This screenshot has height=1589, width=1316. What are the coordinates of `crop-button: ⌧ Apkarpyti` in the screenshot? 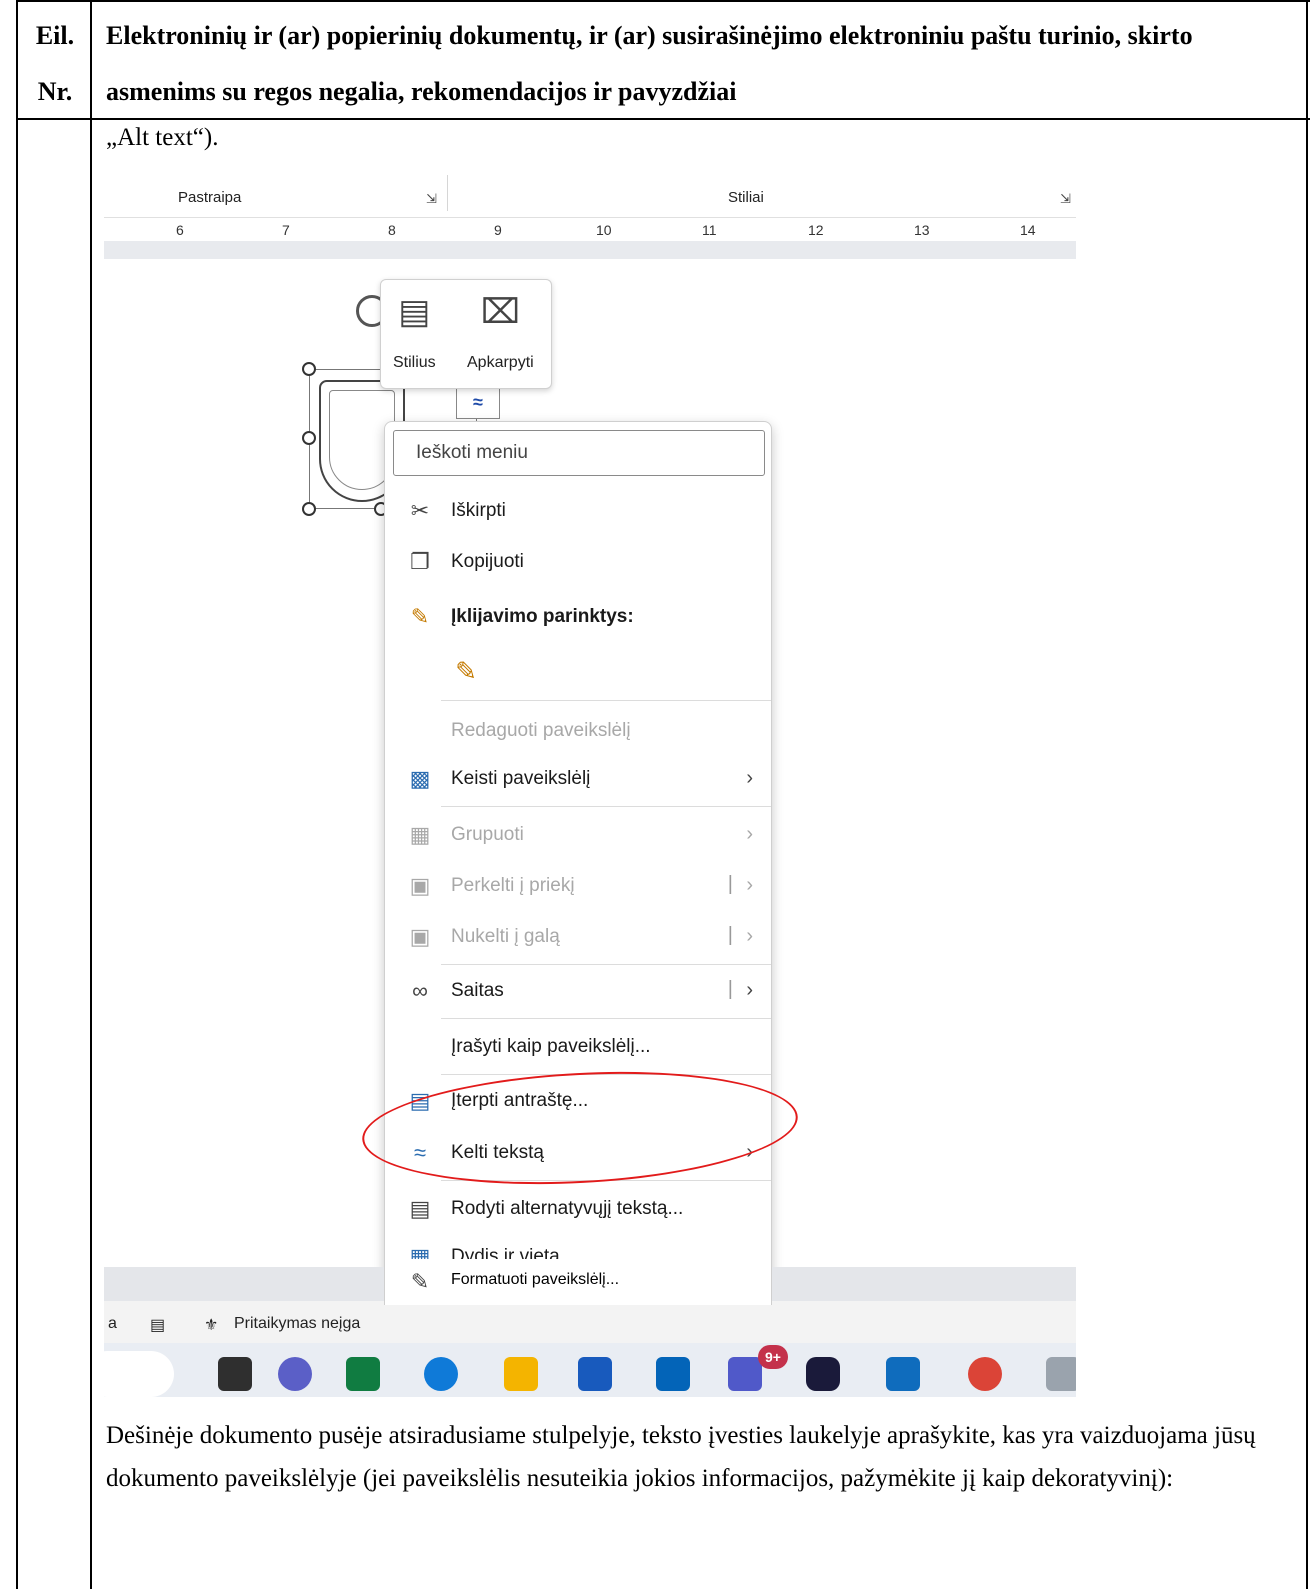 It's located at (500, 331).